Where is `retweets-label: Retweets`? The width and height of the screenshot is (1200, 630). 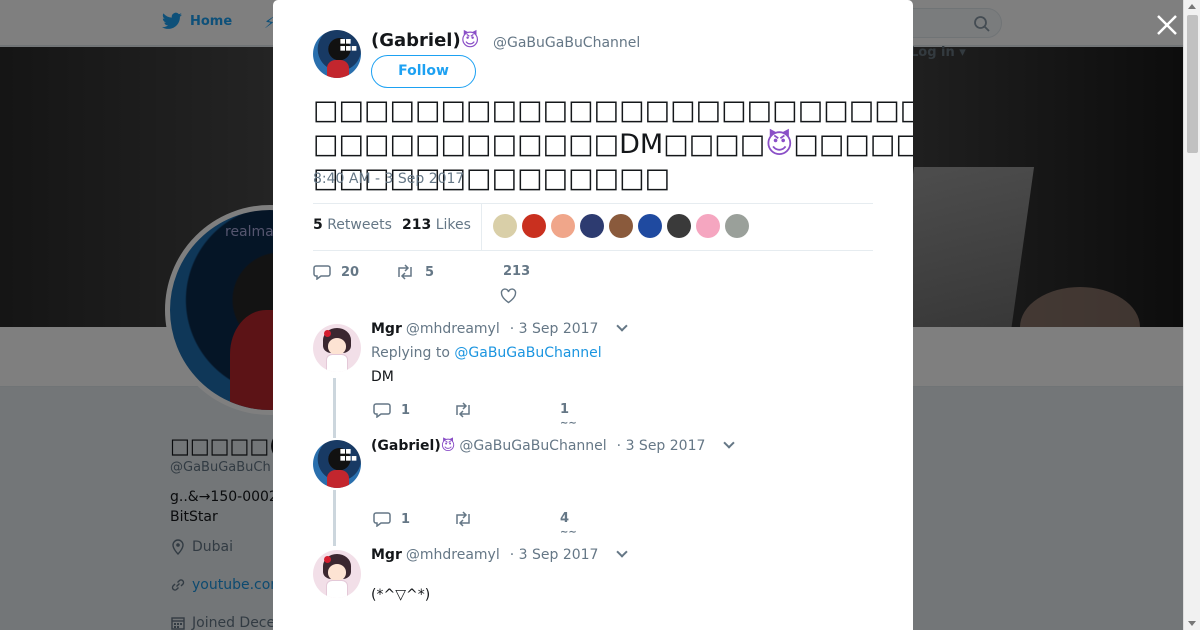
retweets-label: Retweets is located at coordinates (359, 225).